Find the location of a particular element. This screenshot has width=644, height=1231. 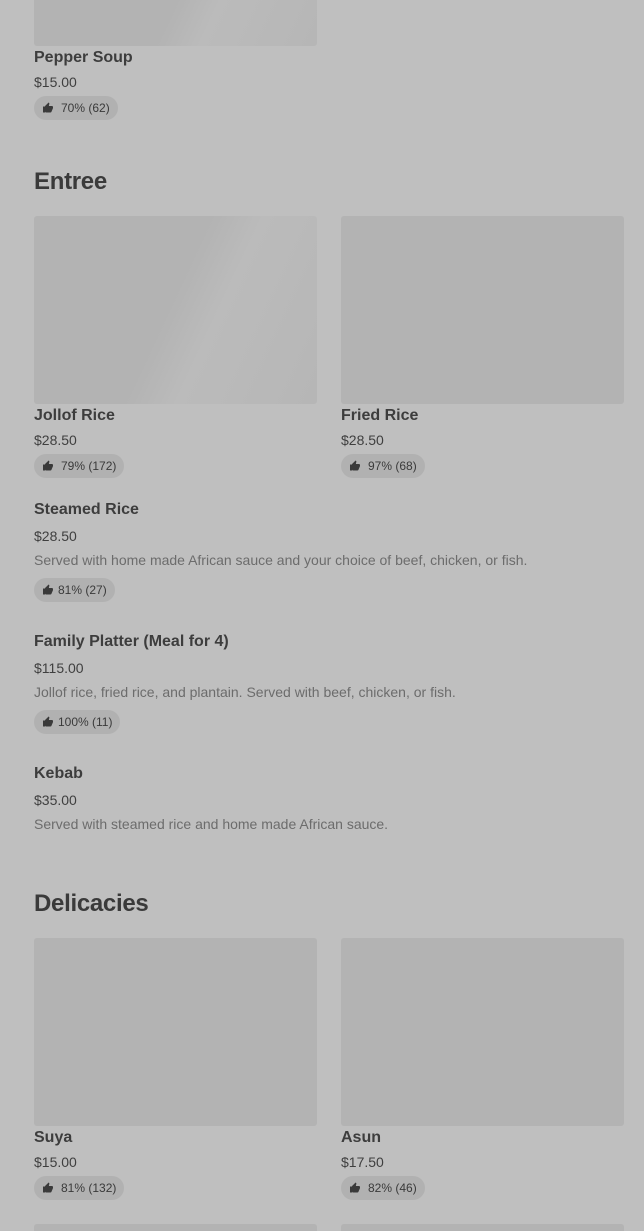

rating-badge: 100% (11) is located at coordinates (77, 722).